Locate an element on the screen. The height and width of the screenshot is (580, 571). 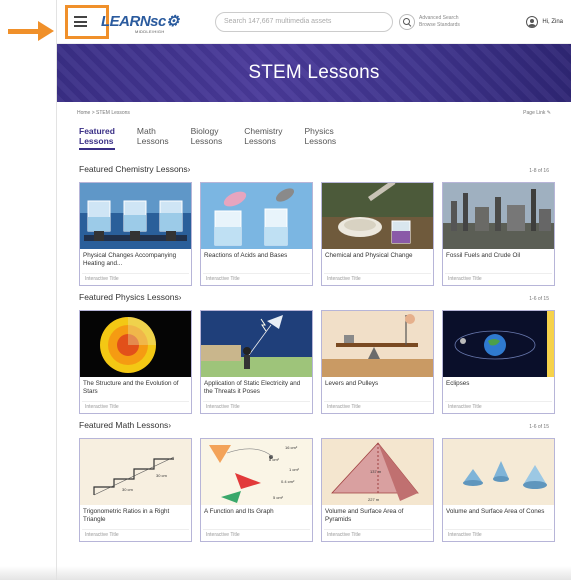
advanced-search-link: Advanced Search is located at coordinates (439, 18).